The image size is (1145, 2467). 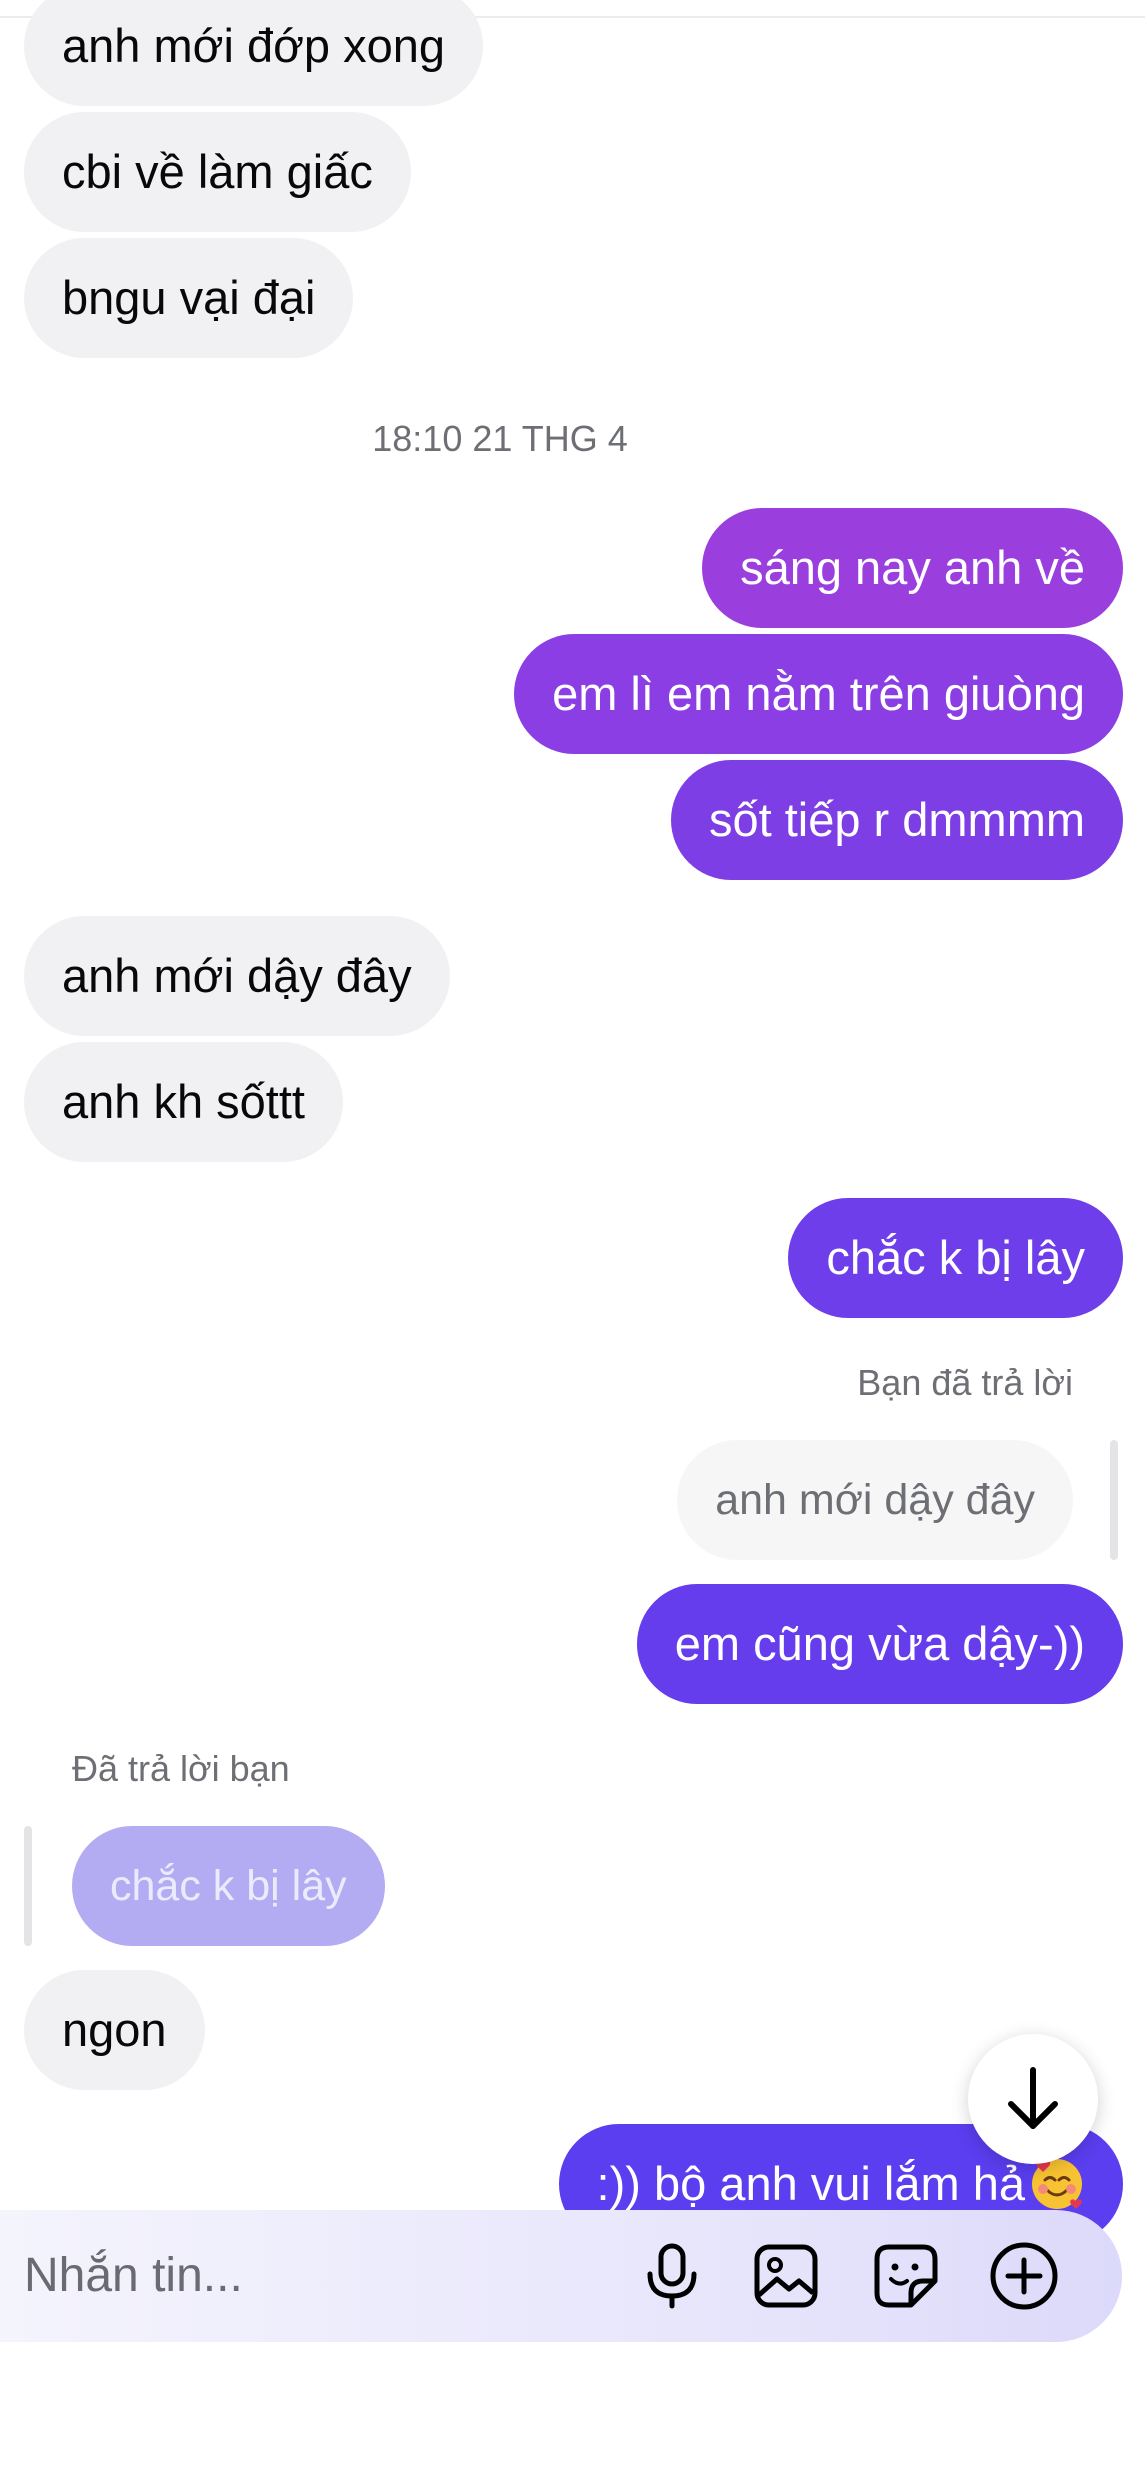 What do you see at coordinates (183, 1102) in the screenshot?
I see `message-incoming: anh kh sốttt` at bounding box center [183, 1102].